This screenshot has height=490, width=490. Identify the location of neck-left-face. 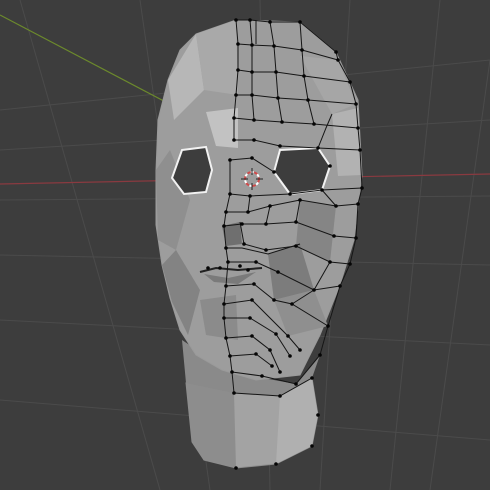
(211, 425).